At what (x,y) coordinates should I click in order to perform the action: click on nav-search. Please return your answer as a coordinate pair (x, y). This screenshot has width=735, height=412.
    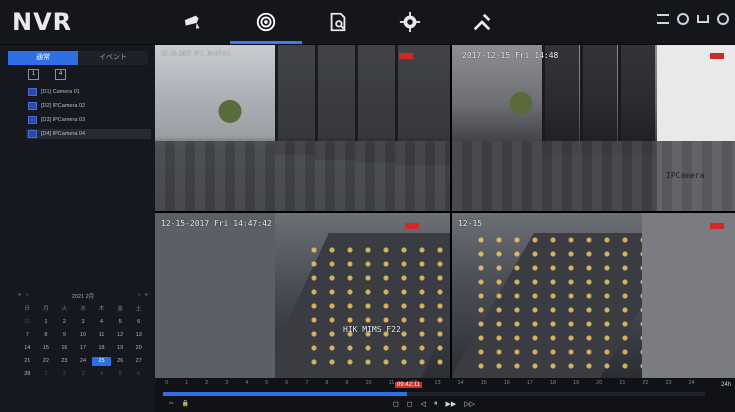
    Looking at the image, I should click on (338, 22).